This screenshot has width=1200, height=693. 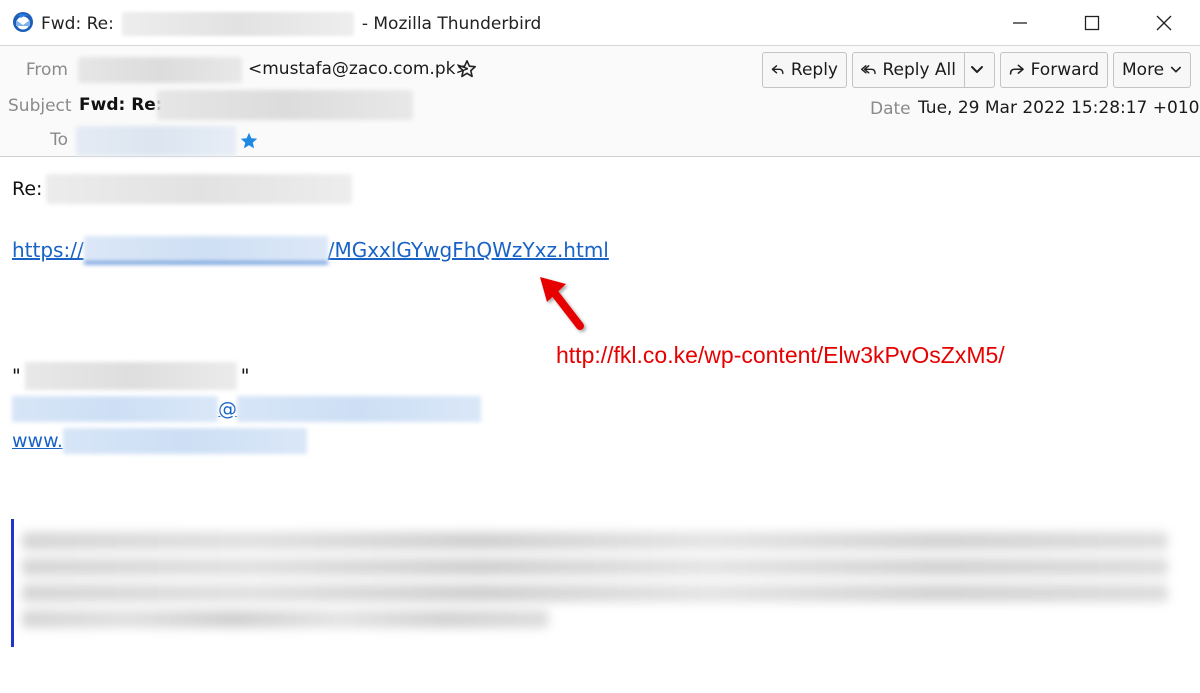 I want to click on subject-label: Subject, so click(x=40, y=106).